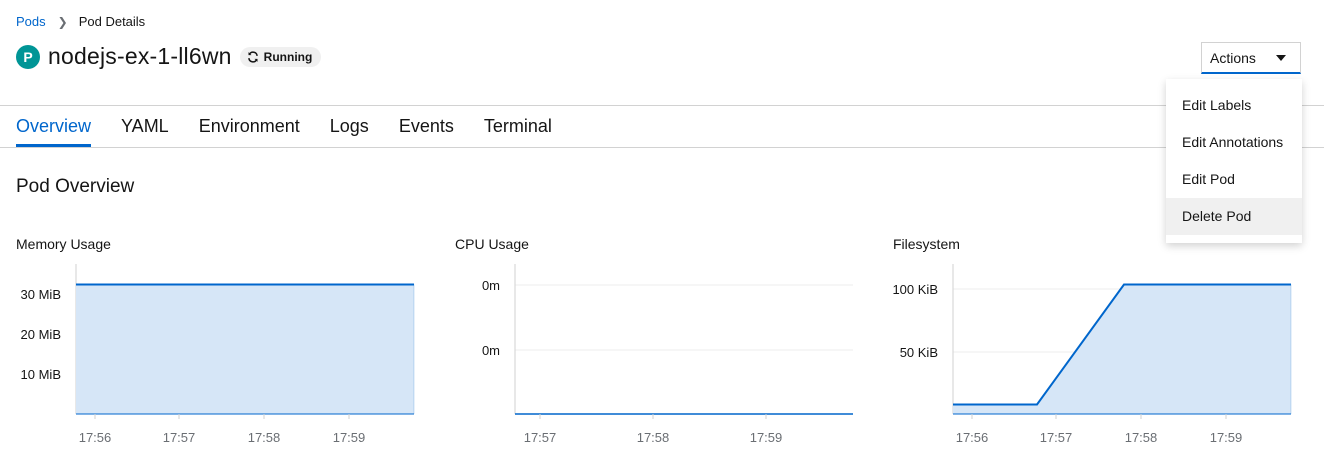  What do you see at coordinates (41, 374) in the screenshot?
I see `y-tick-label: 10 MiB` at bounding box center [41, 374].